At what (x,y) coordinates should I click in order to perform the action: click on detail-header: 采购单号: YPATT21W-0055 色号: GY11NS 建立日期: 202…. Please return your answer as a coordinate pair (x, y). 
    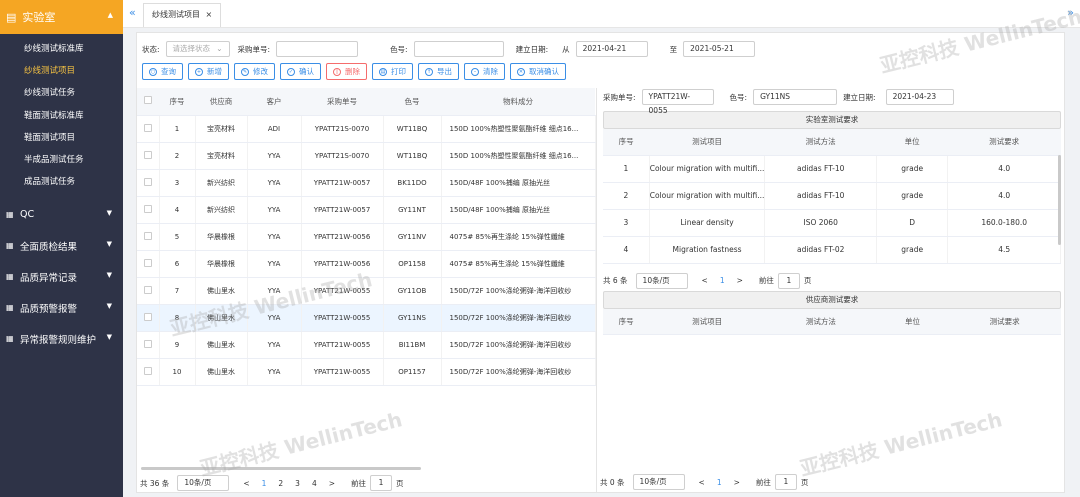
    Looking at the image, I should click on (832, 101).